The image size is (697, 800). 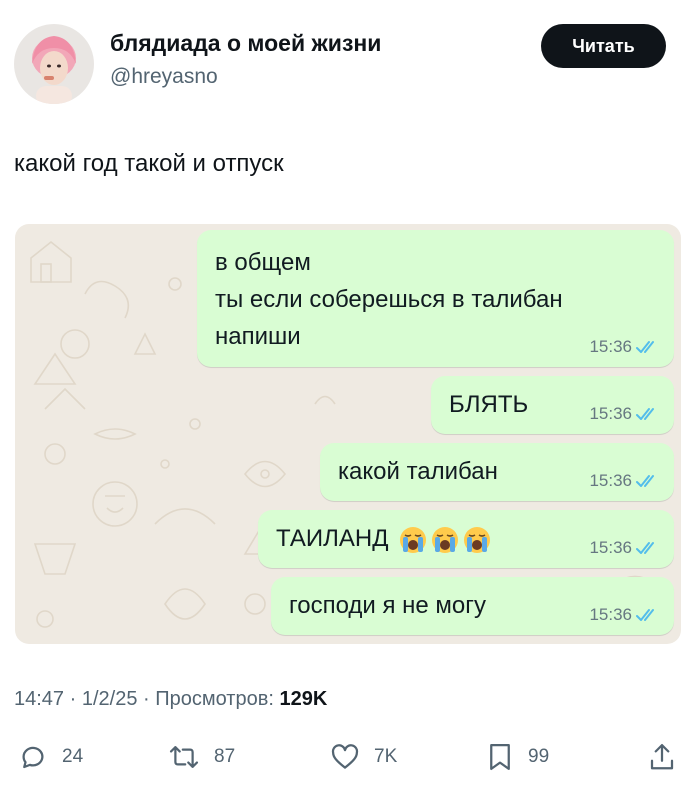 What do you see at coordinates (201, 757) in the screenshot?
I see `repost-button: 87` at bounding box center [201, 757].